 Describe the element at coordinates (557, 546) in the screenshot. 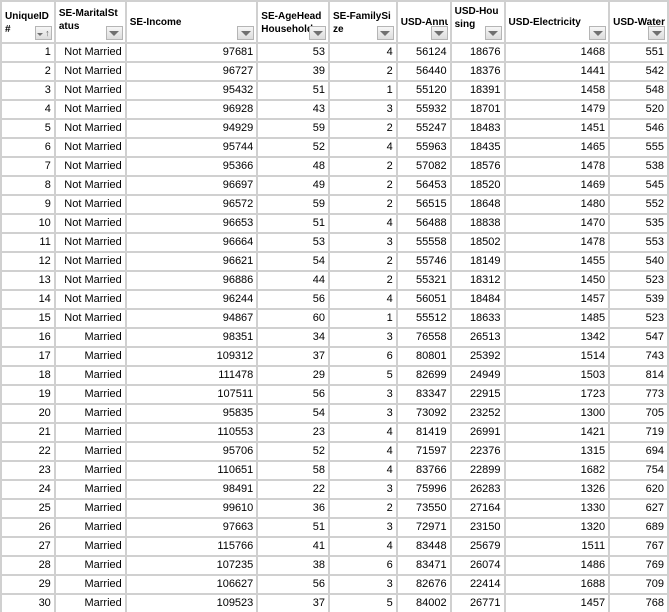

I see `cell-usd-electricity: 1511` at that location.